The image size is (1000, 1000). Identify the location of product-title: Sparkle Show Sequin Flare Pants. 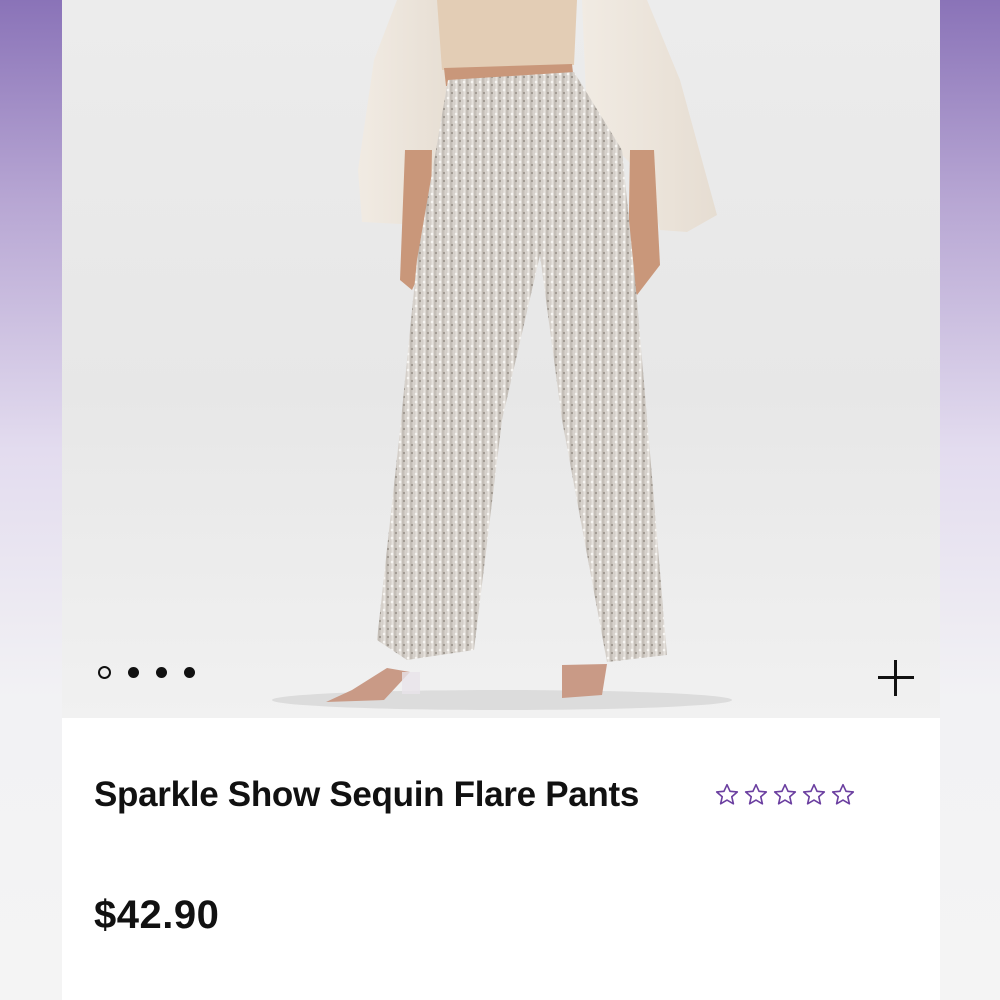
(367, 794).